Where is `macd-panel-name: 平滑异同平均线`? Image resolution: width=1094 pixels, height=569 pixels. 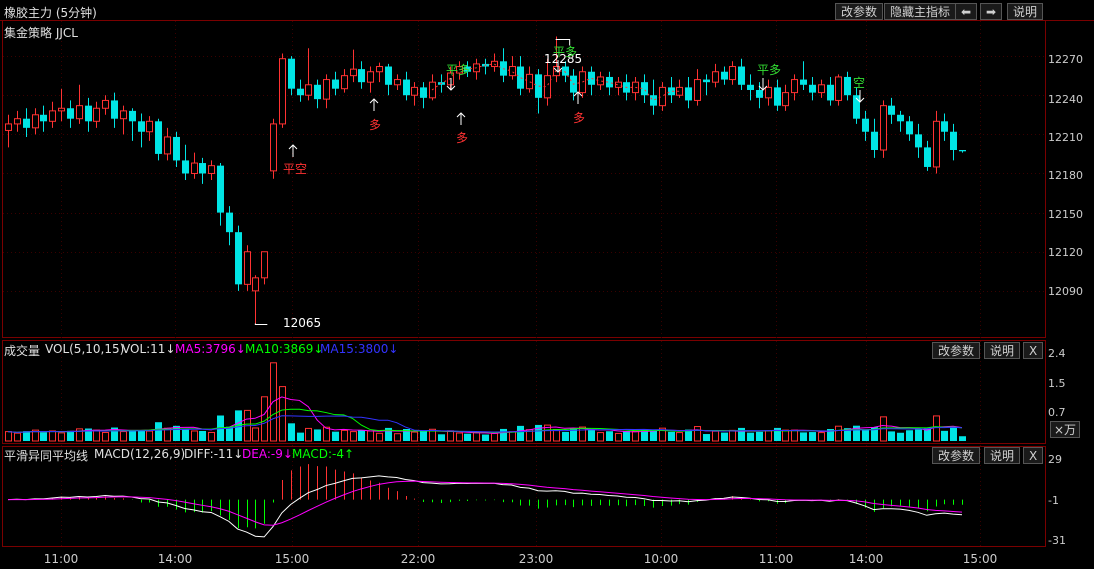
macd-panel-name: 平滑异同平均线 is located at coordinates (46, 456).